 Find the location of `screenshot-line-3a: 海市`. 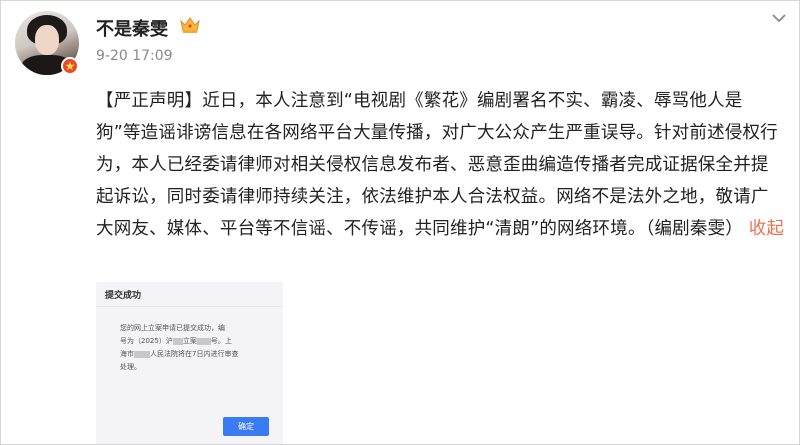

screenshot-line-3a: 海市 is located at coordinates (127, 354).